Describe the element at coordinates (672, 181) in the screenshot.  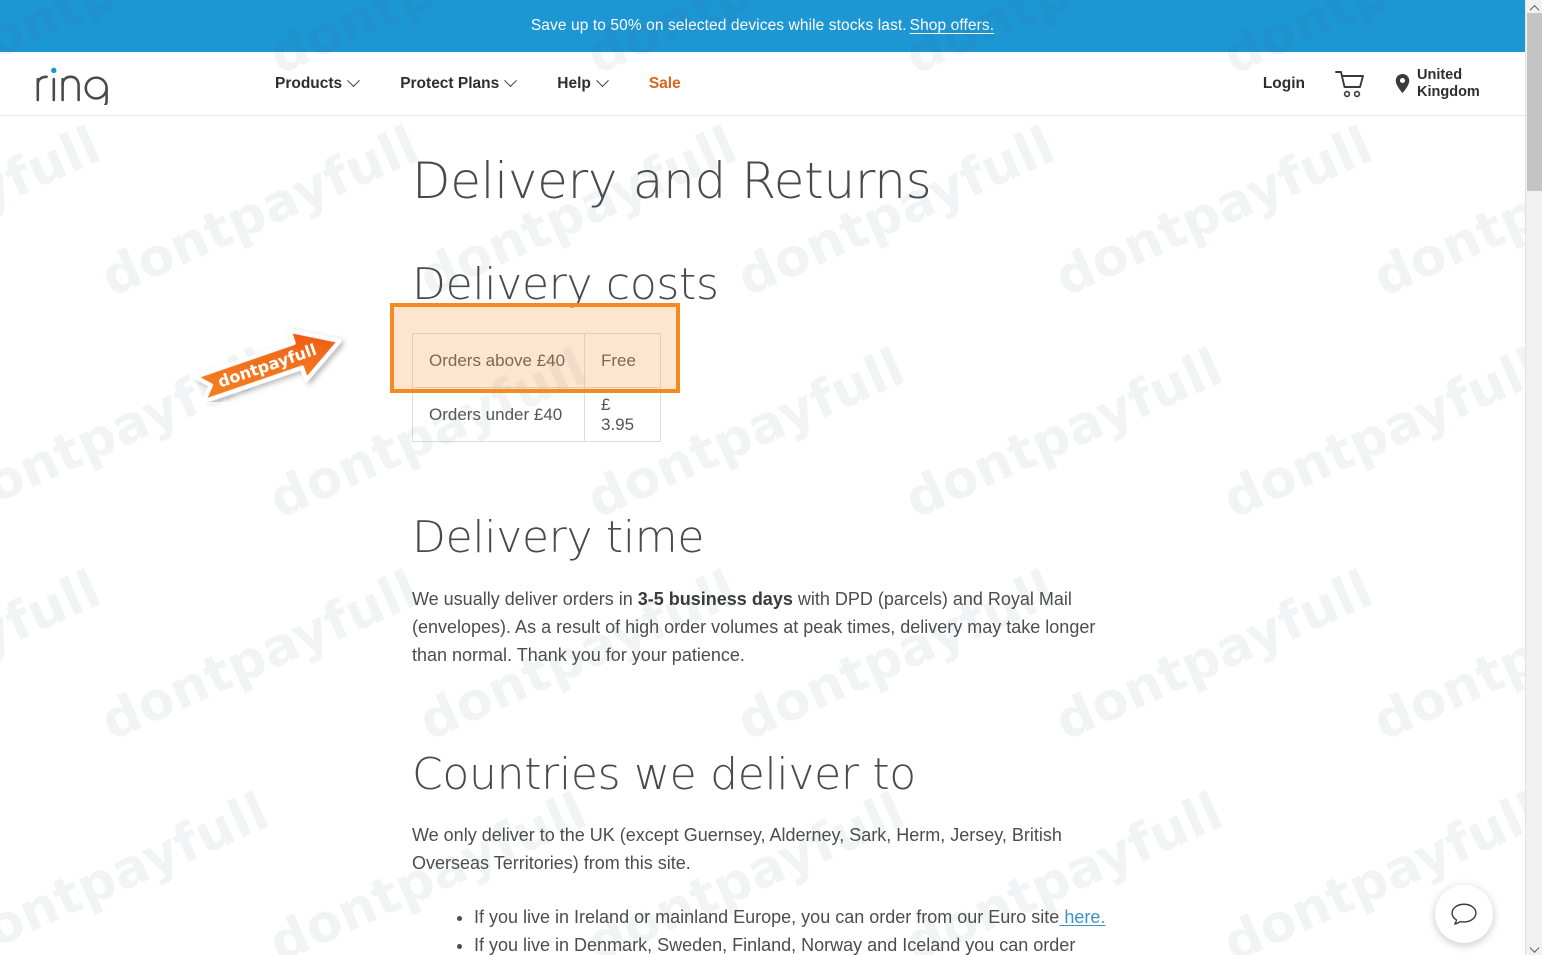
I see `page-title: Delivery and Returns` at that location.